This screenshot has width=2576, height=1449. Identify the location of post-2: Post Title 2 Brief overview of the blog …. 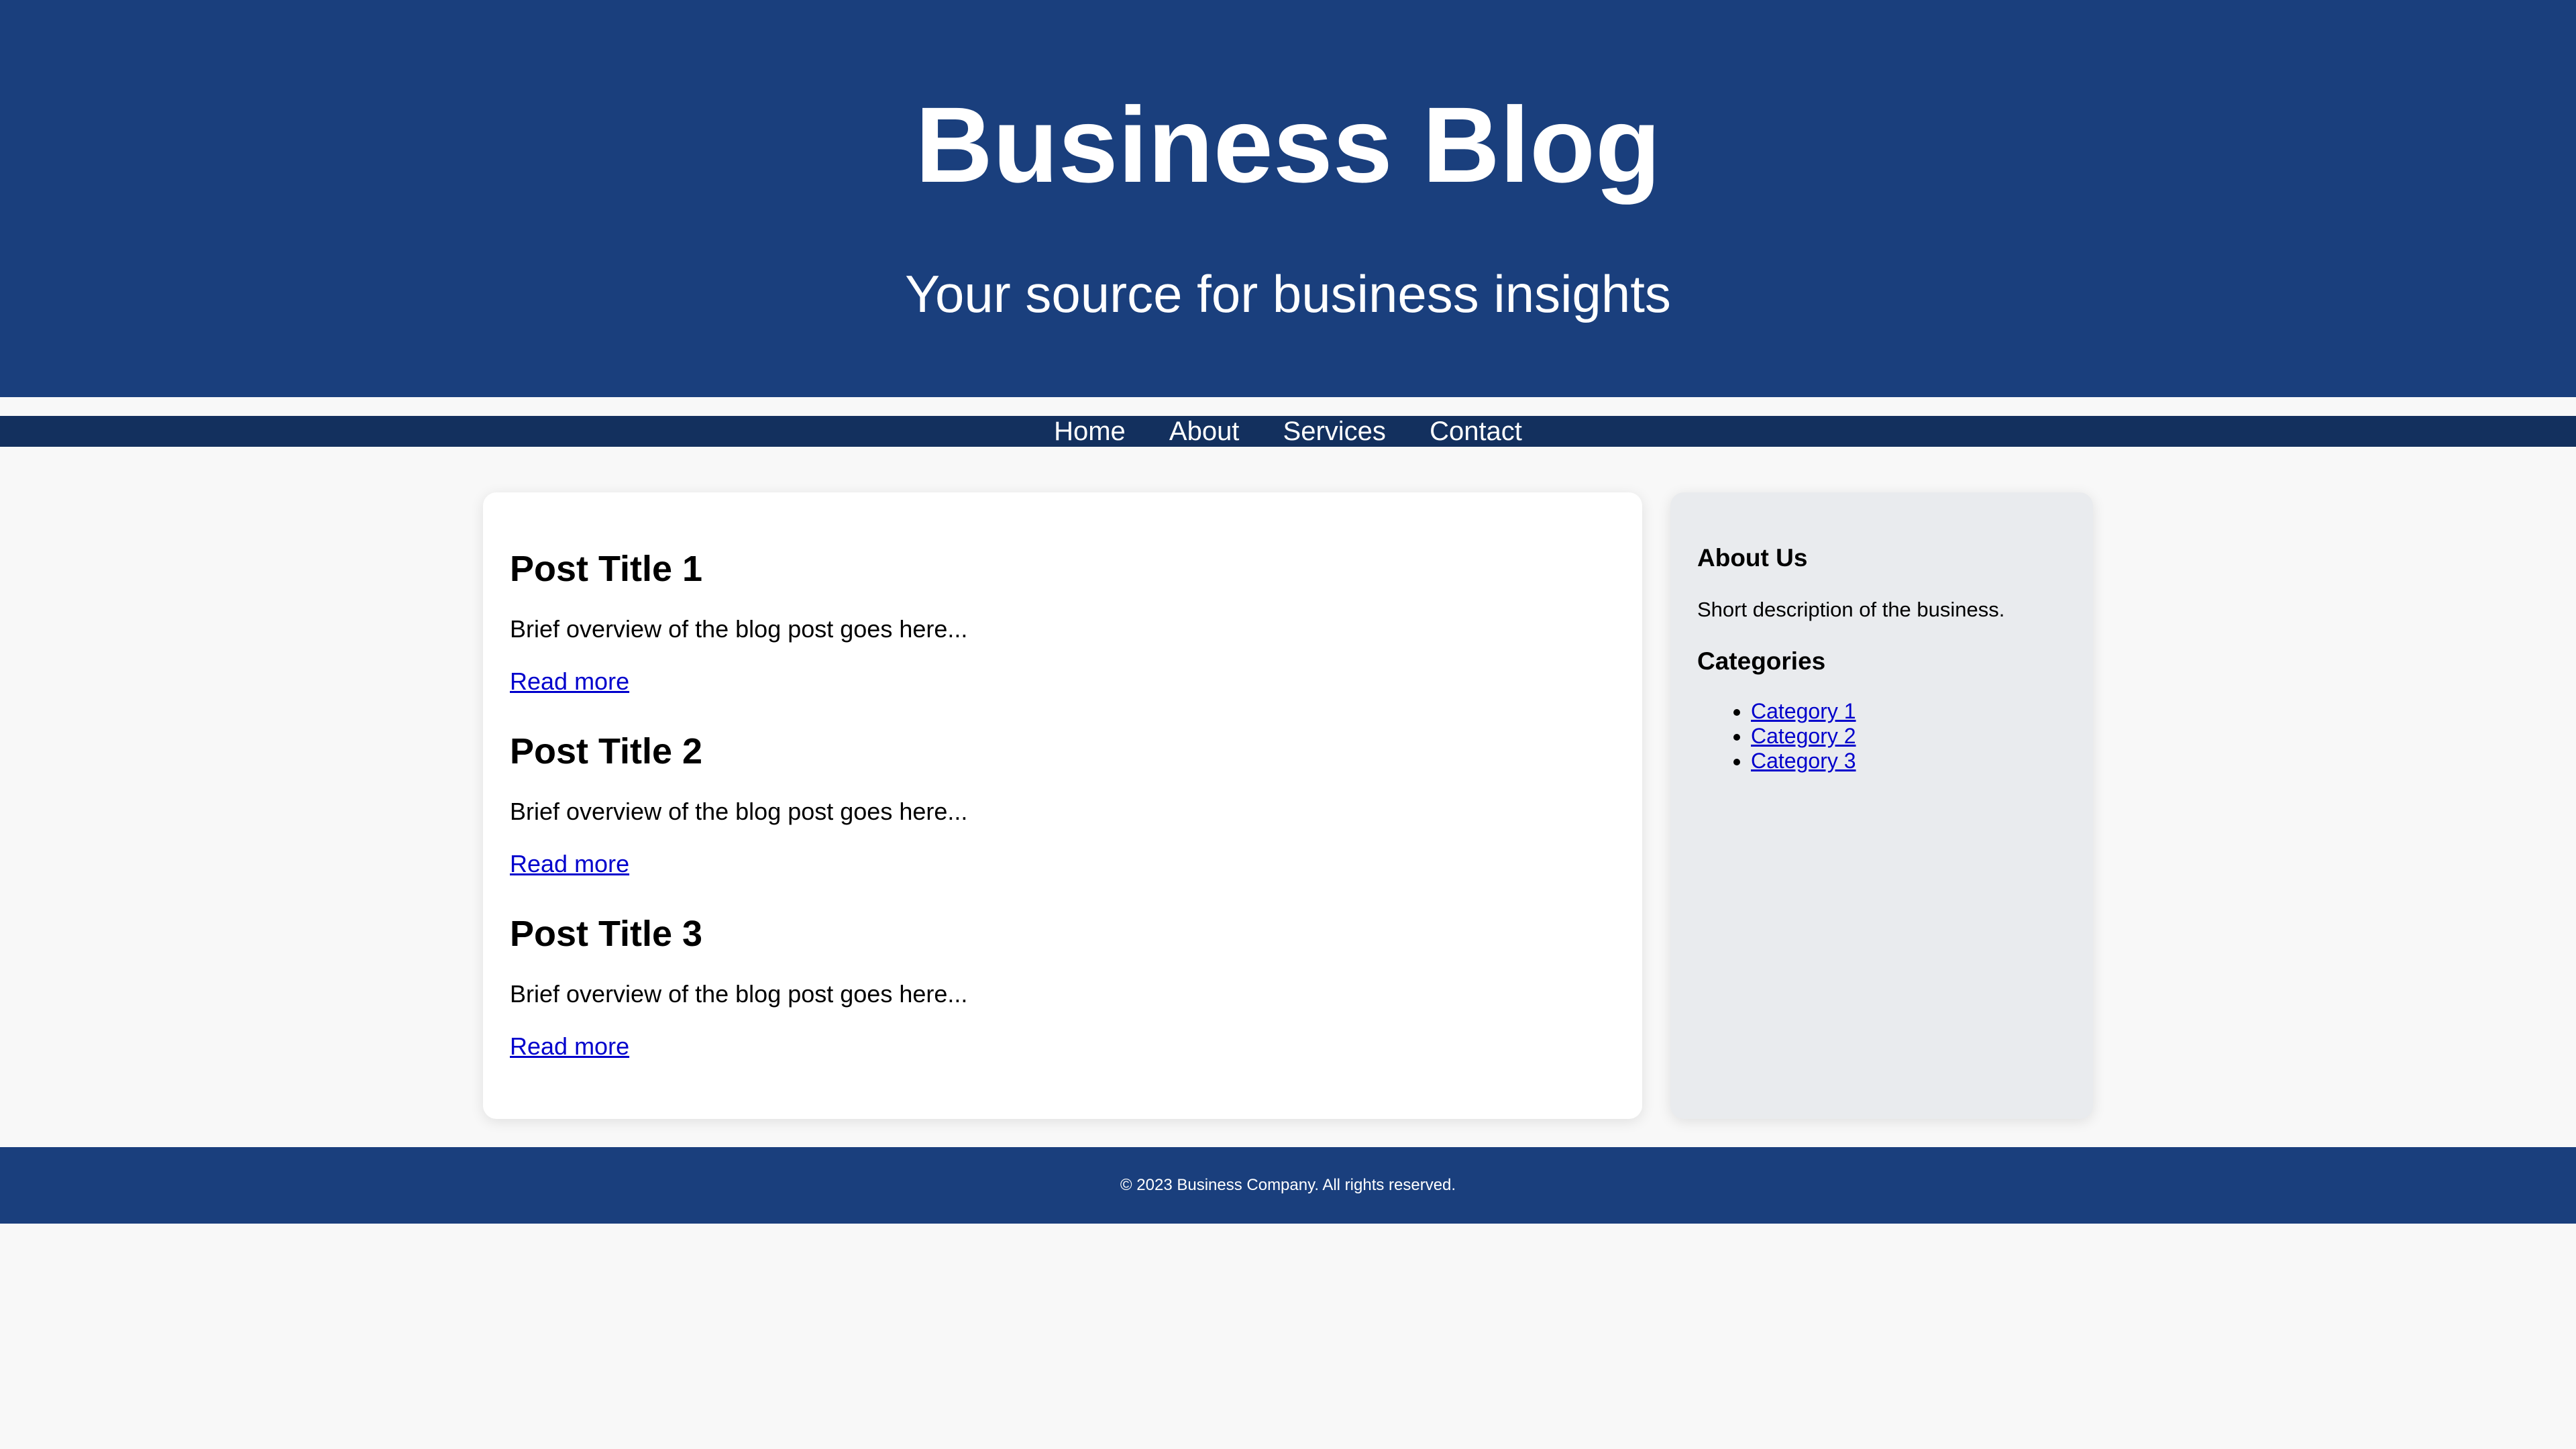
(738, 803).